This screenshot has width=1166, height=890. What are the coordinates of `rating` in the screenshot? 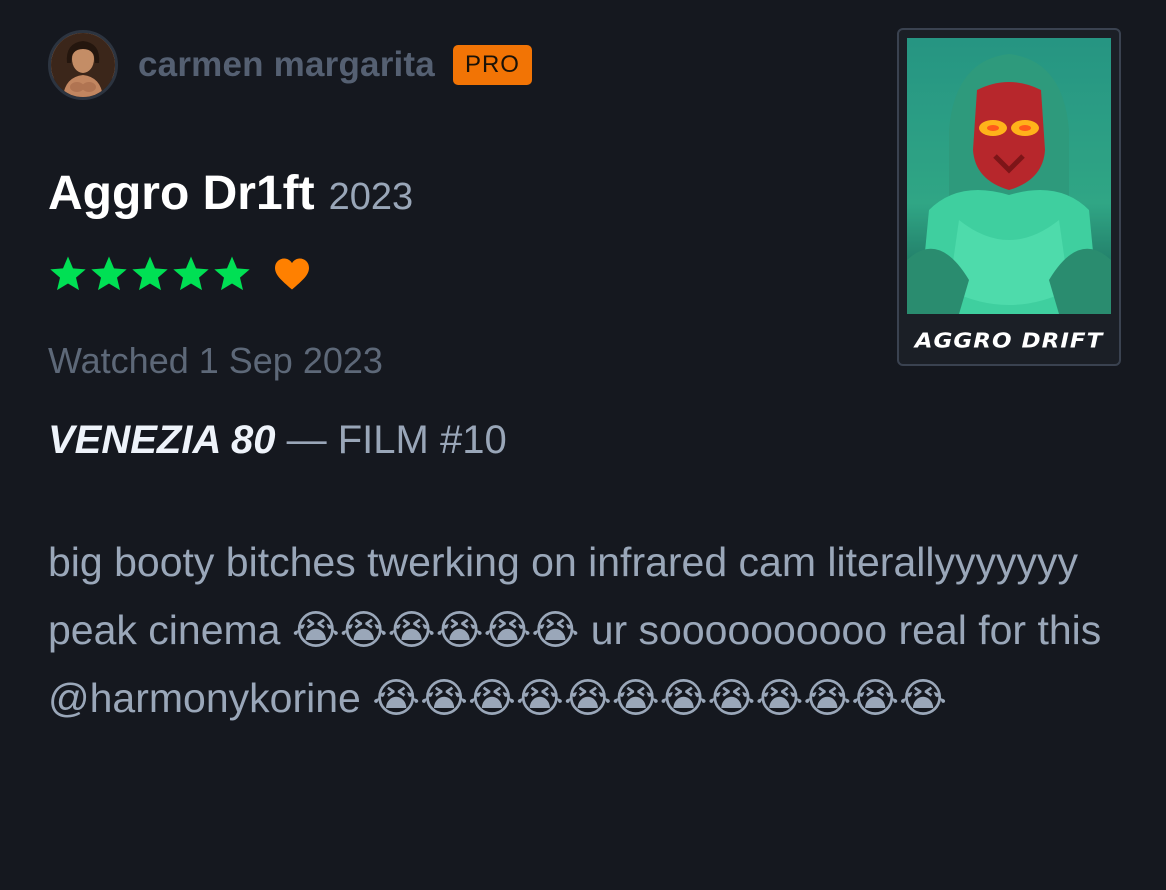 It's located at (179, 274).